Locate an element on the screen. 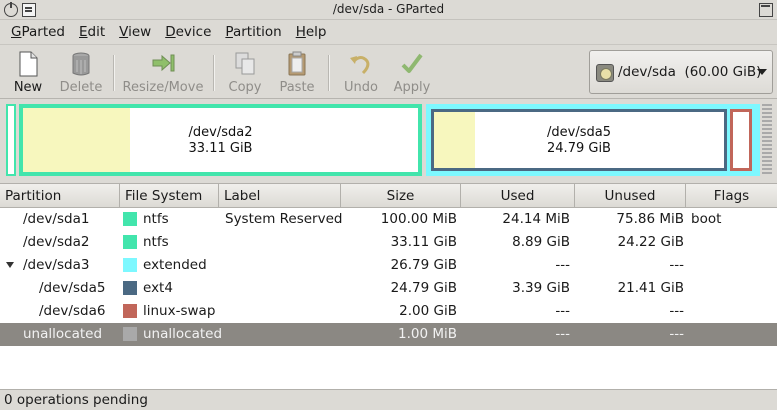 The height and width of the screenshot is (410, 777). table-row: /dev/sda6 linux-swap 2.00 GiB --- --- is located at coordinates (388, 311).